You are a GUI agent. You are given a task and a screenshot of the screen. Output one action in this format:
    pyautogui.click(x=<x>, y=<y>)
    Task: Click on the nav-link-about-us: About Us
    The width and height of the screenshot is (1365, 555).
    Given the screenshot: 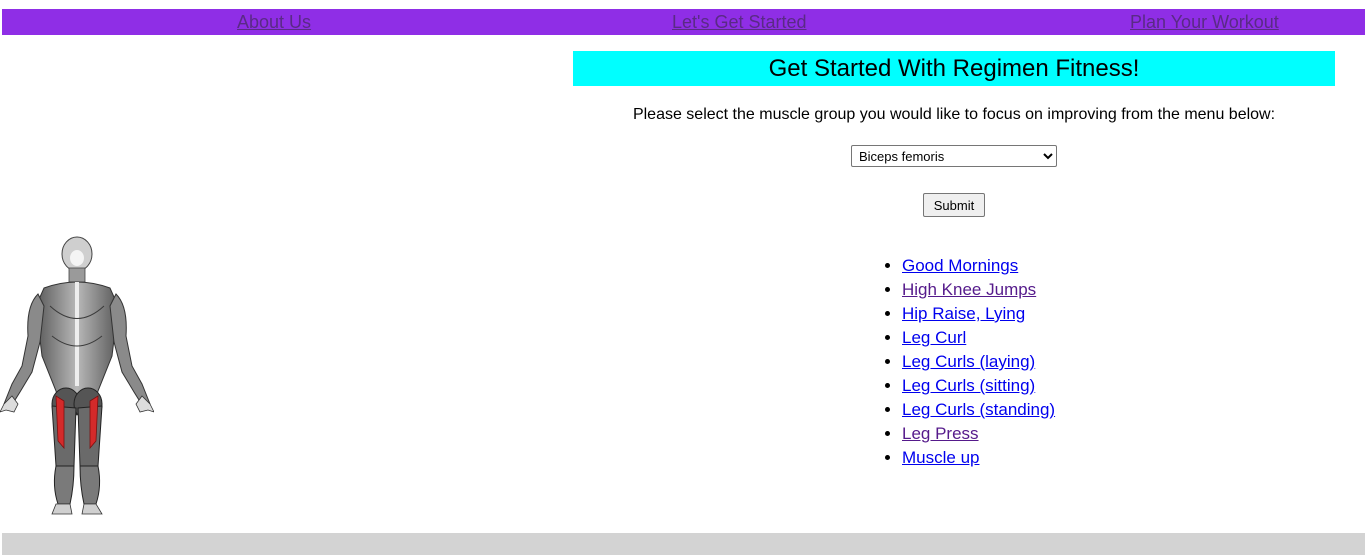 What is the action you would take?
    pyautogui.click(x=274, y=22)
    